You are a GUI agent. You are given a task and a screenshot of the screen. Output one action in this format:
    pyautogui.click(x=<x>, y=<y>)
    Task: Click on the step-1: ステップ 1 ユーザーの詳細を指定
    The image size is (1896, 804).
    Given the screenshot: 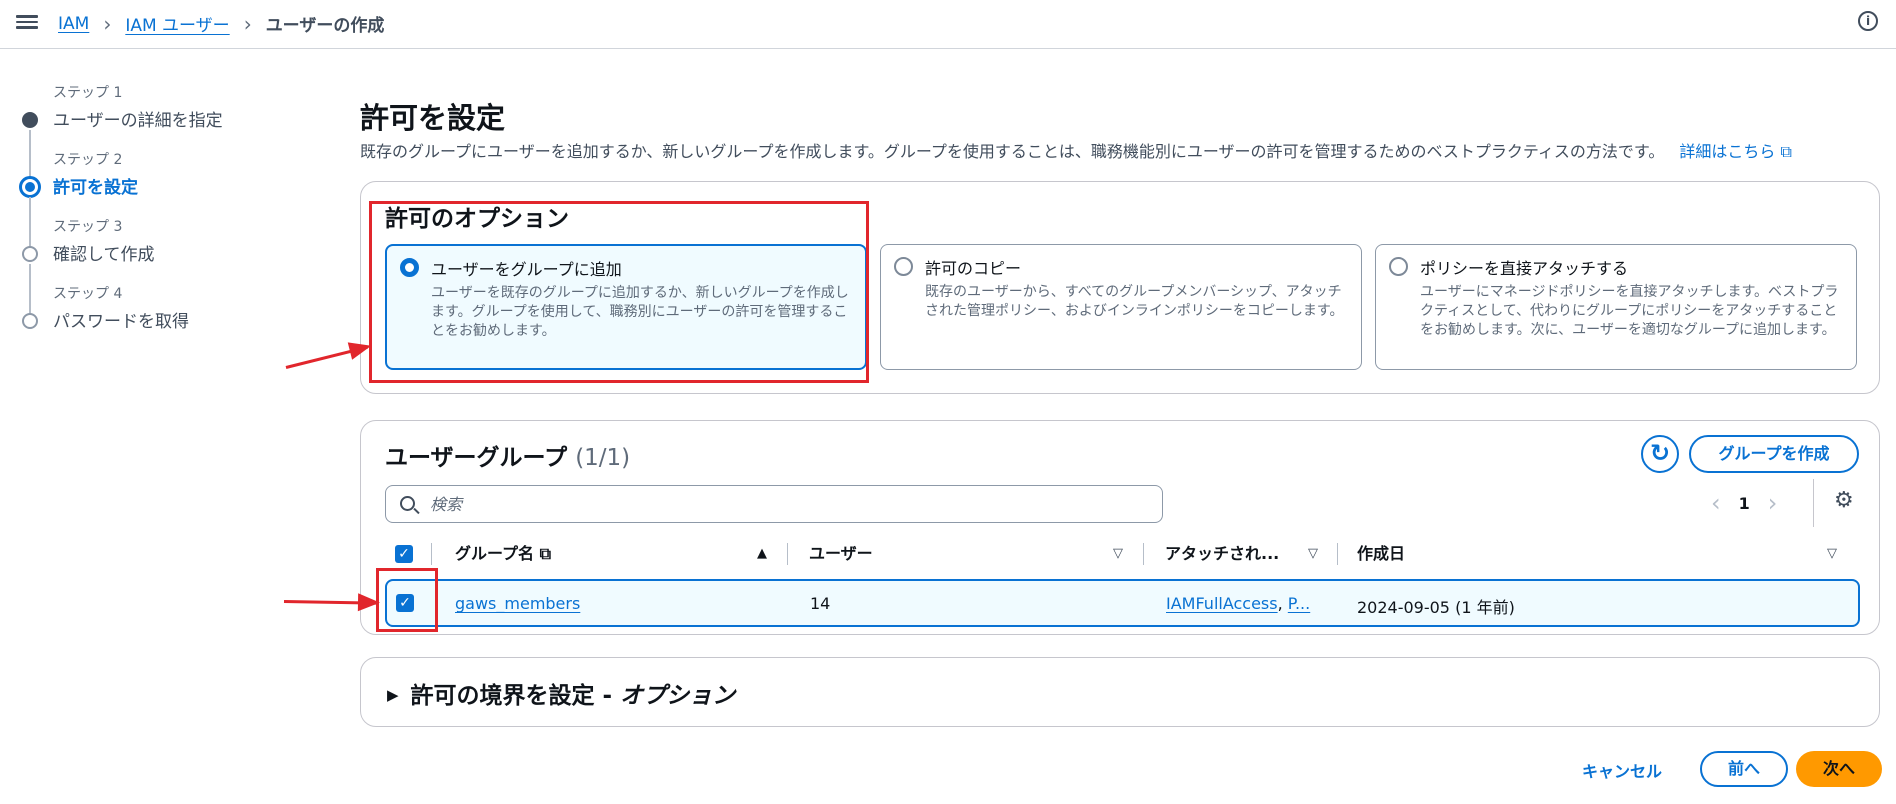 What is the action you would take?
    pyautogui.click(x=170, y=132)
    